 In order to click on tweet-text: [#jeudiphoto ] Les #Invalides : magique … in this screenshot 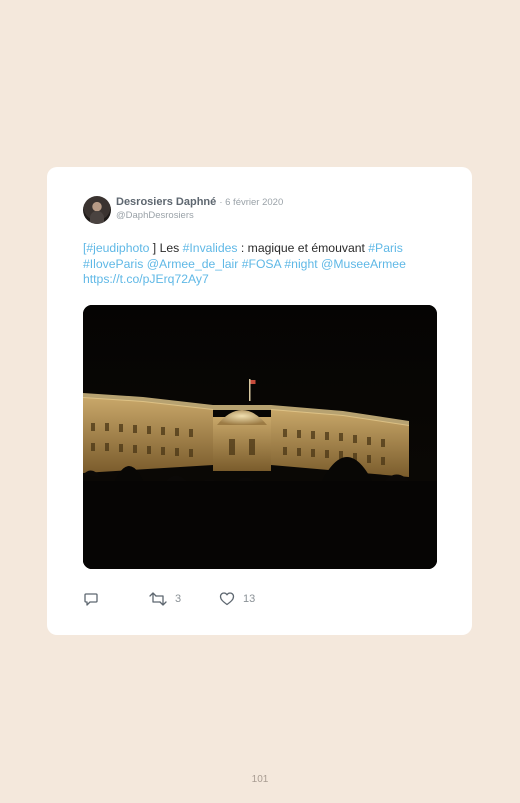, I will do `click(263, 264)`.